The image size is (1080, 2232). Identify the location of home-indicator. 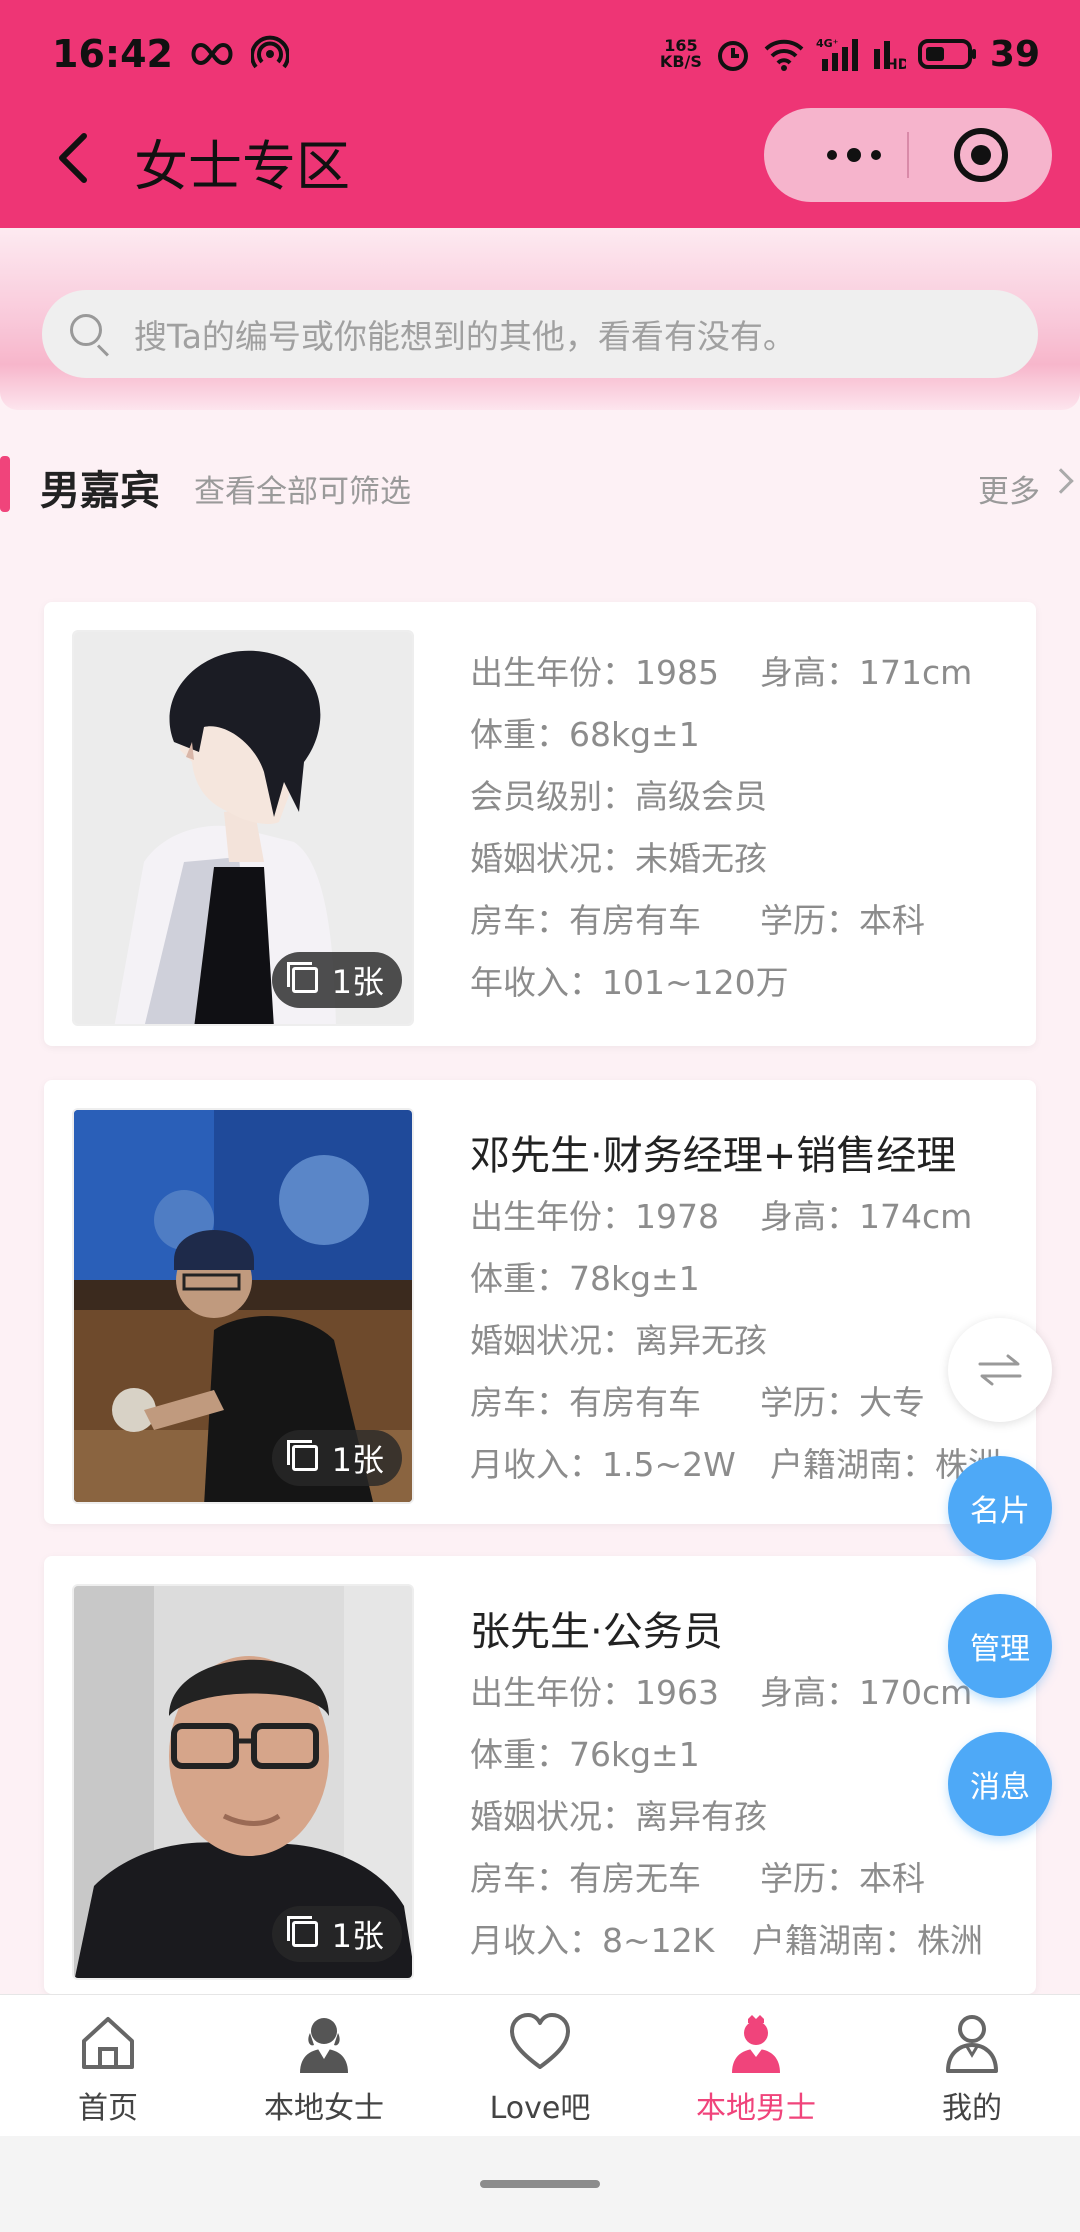
(540, 2184).